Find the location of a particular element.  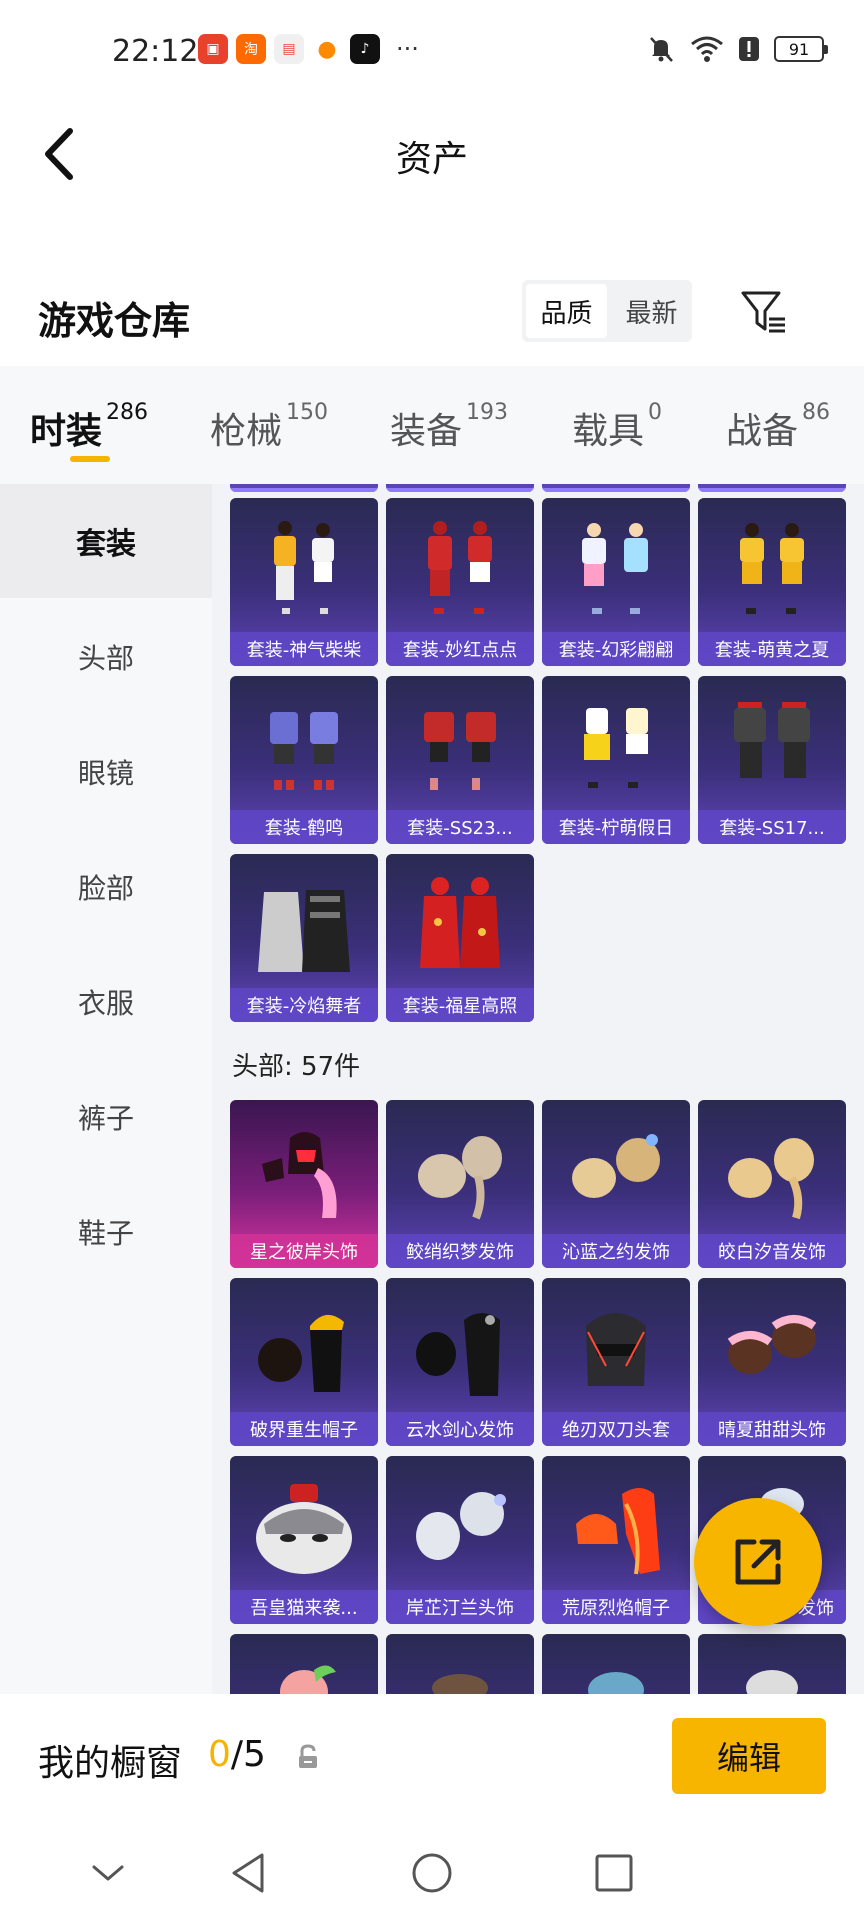

tab-guns: 枪械 150 is located at coordinates (269, 427).